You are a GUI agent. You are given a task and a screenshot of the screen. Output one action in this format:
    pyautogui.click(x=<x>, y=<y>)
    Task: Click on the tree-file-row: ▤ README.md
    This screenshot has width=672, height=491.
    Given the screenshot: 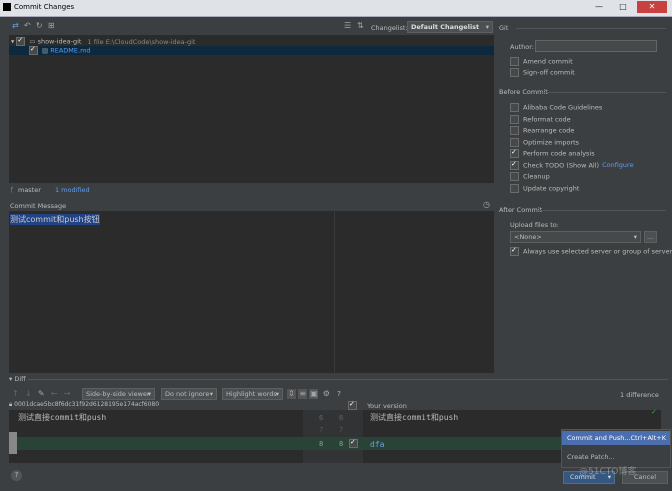 What is the action you would take?
    pyautogui.click(x=251, y=50)
    